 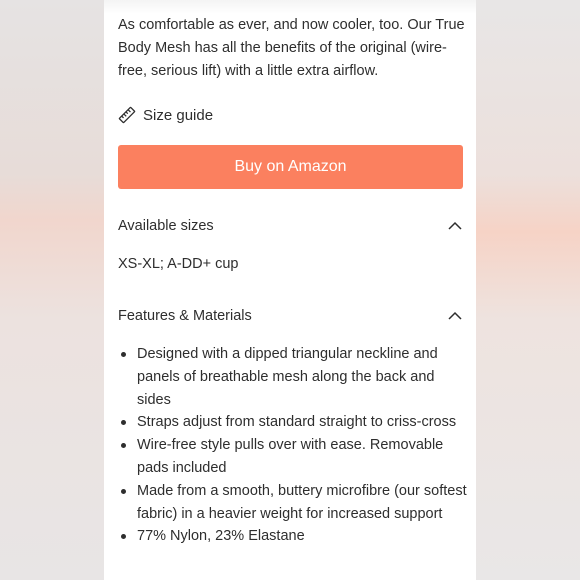 I want to click on available-sizes-title: Available sizes, so click(x=166, y=226).